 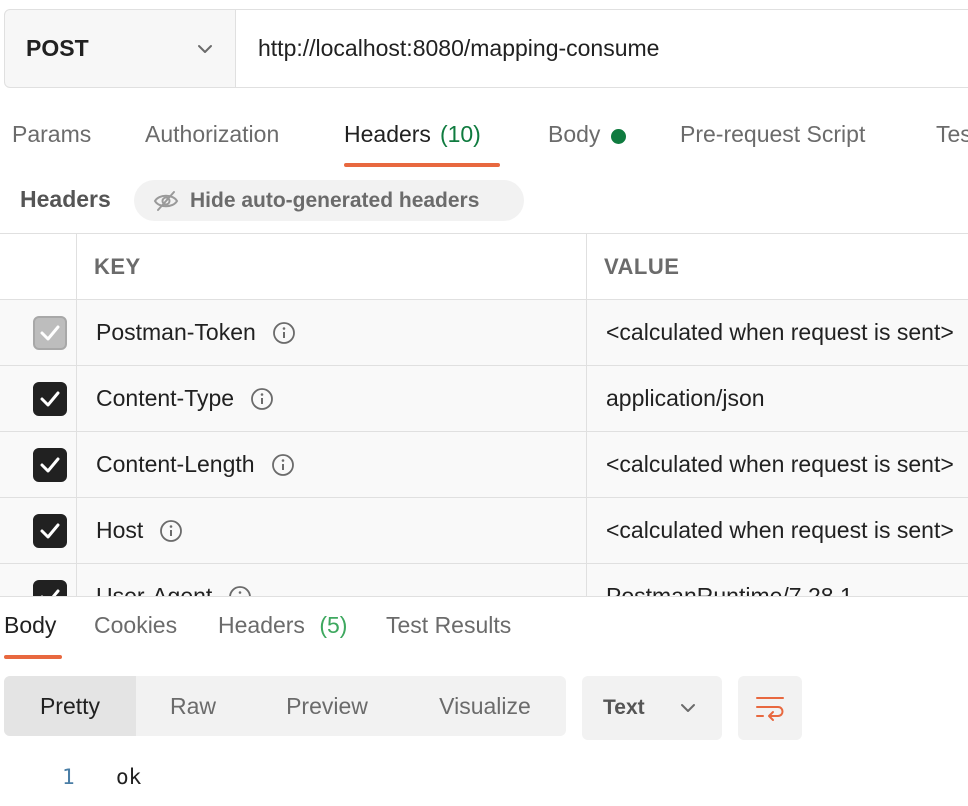 I want to click on view-mode-segmented-control: Pretty Raw Preview Visualize, so click(x=285, y=706).